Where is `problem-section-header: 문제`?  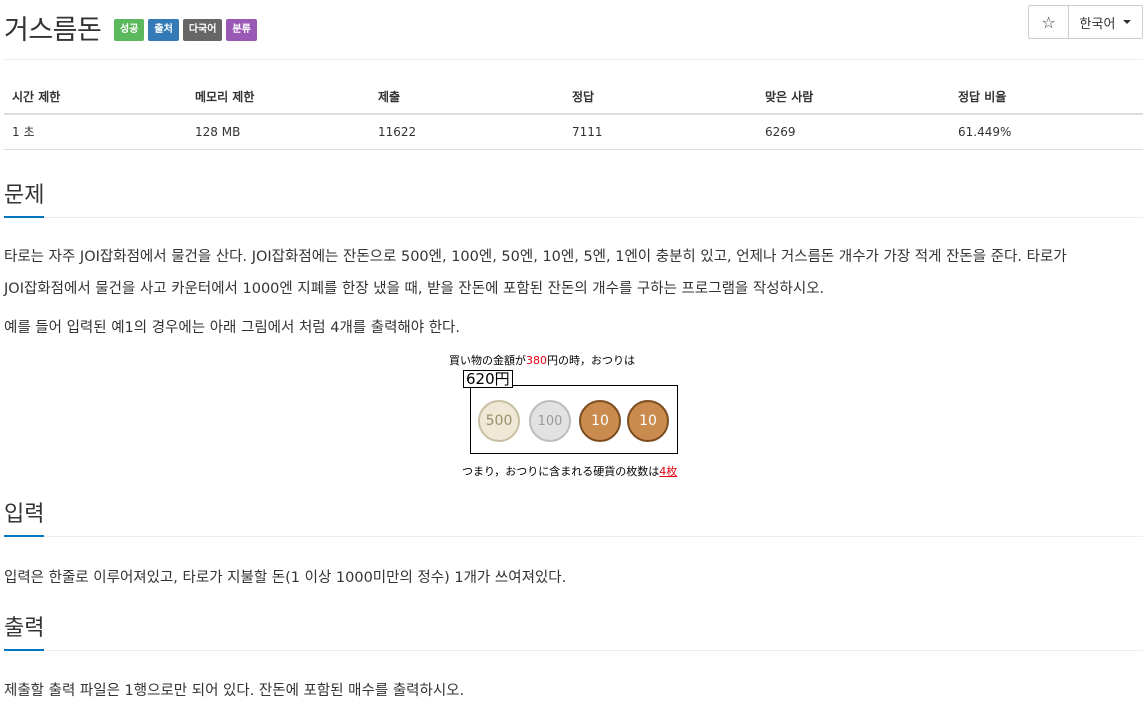 problem-section-header: 문제 is located at coordinates (573, 199).